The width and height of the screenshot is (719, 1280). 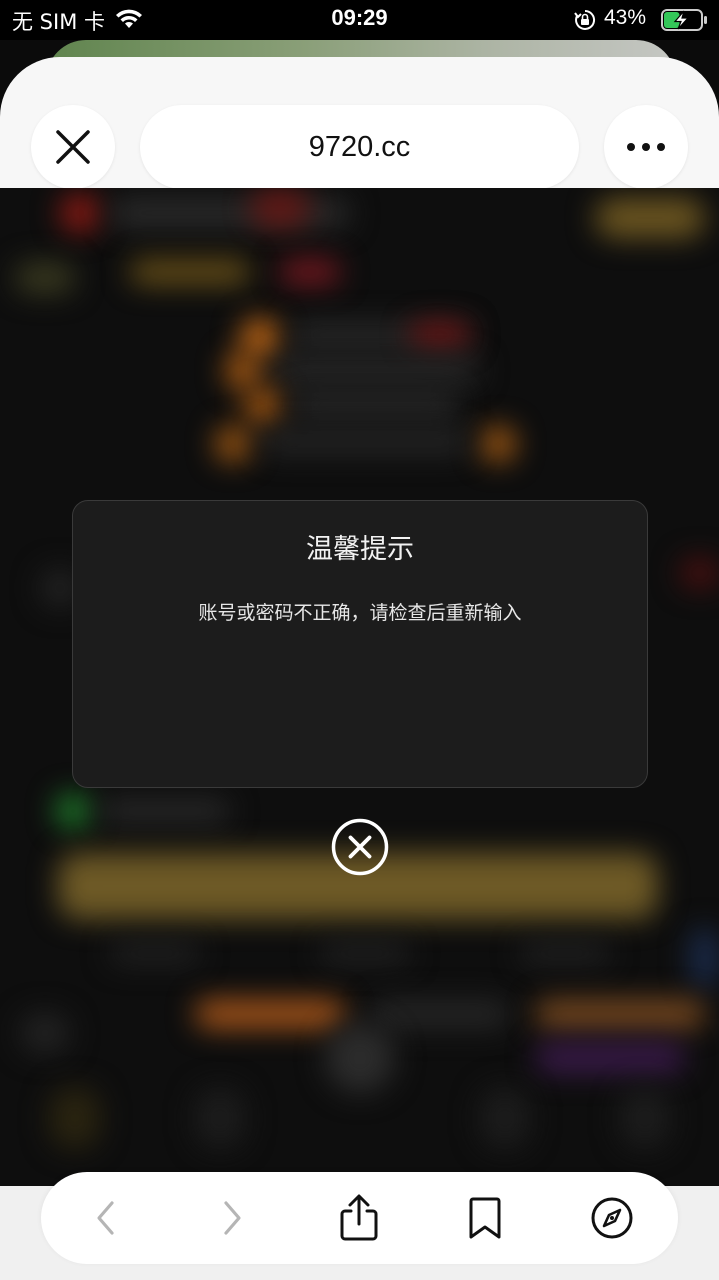 What do you see at coordinates (360, 613) in the screenshot?
I see `dialog-message: 账号或密码不正确，请检查后重新输入` at bounding box center [360, 613].